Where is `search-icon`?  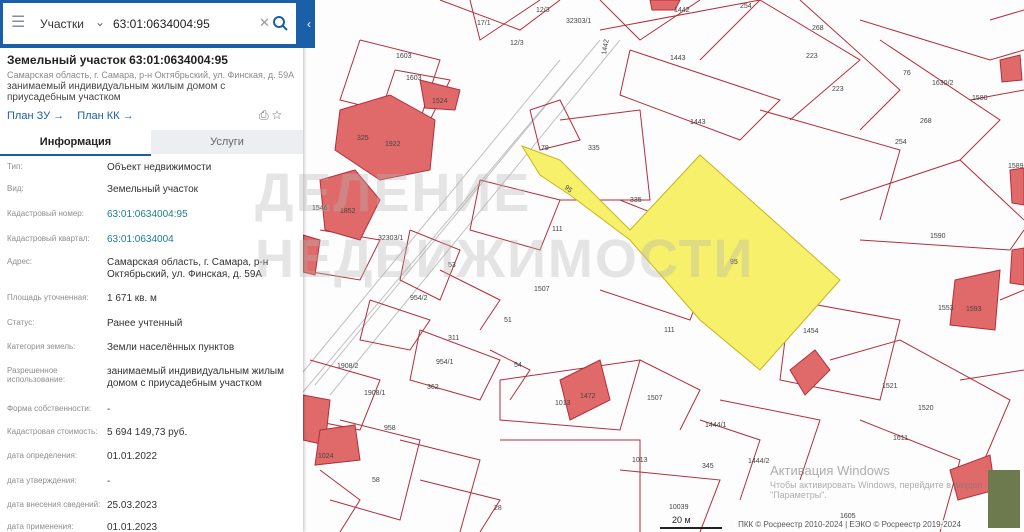 search-icon is located at coordinates (280, 24).